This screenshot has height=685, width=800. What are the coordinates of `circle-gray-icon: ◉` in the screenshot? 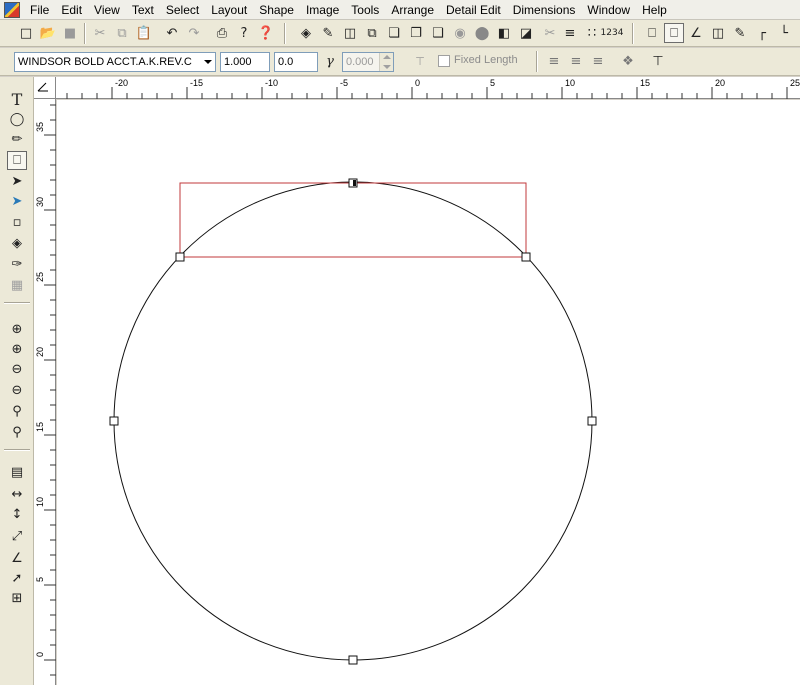 It's located at (460, 33).